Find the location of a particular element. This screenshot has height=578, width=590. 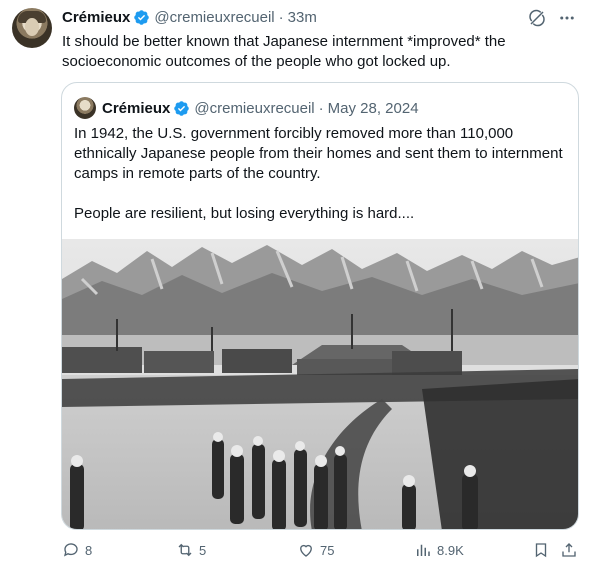

reply-icon is located at coordinates (70, 550).